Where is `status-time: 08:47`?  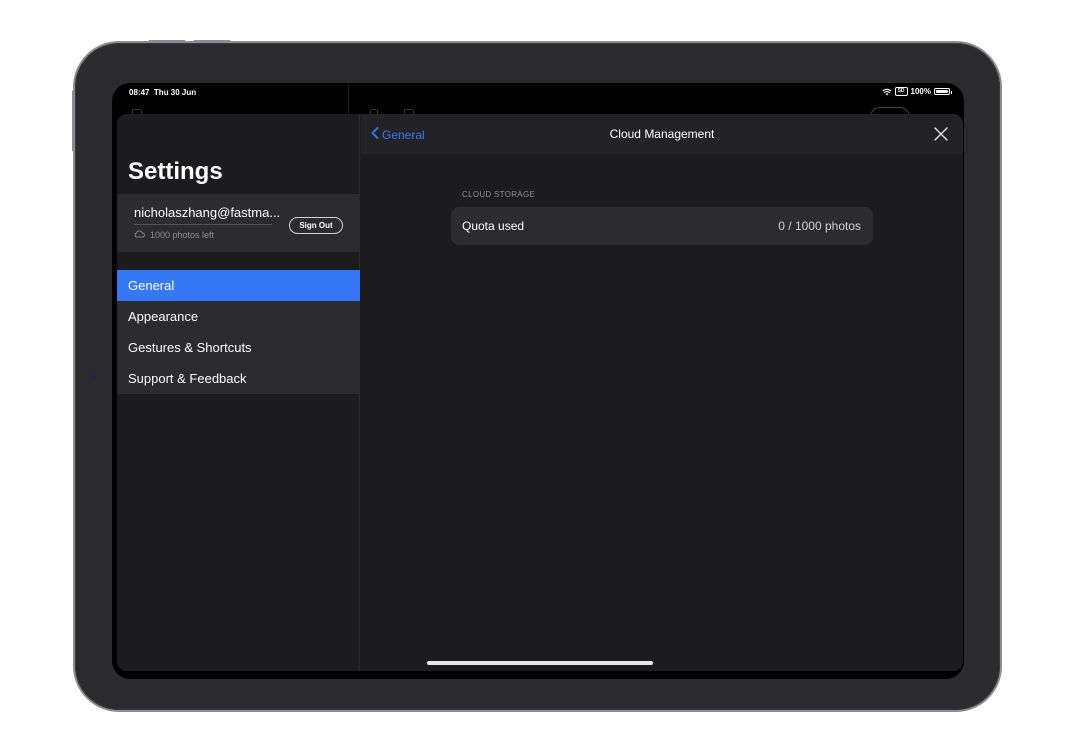
status-time: 08:47 is located at coordinates (139, 92).